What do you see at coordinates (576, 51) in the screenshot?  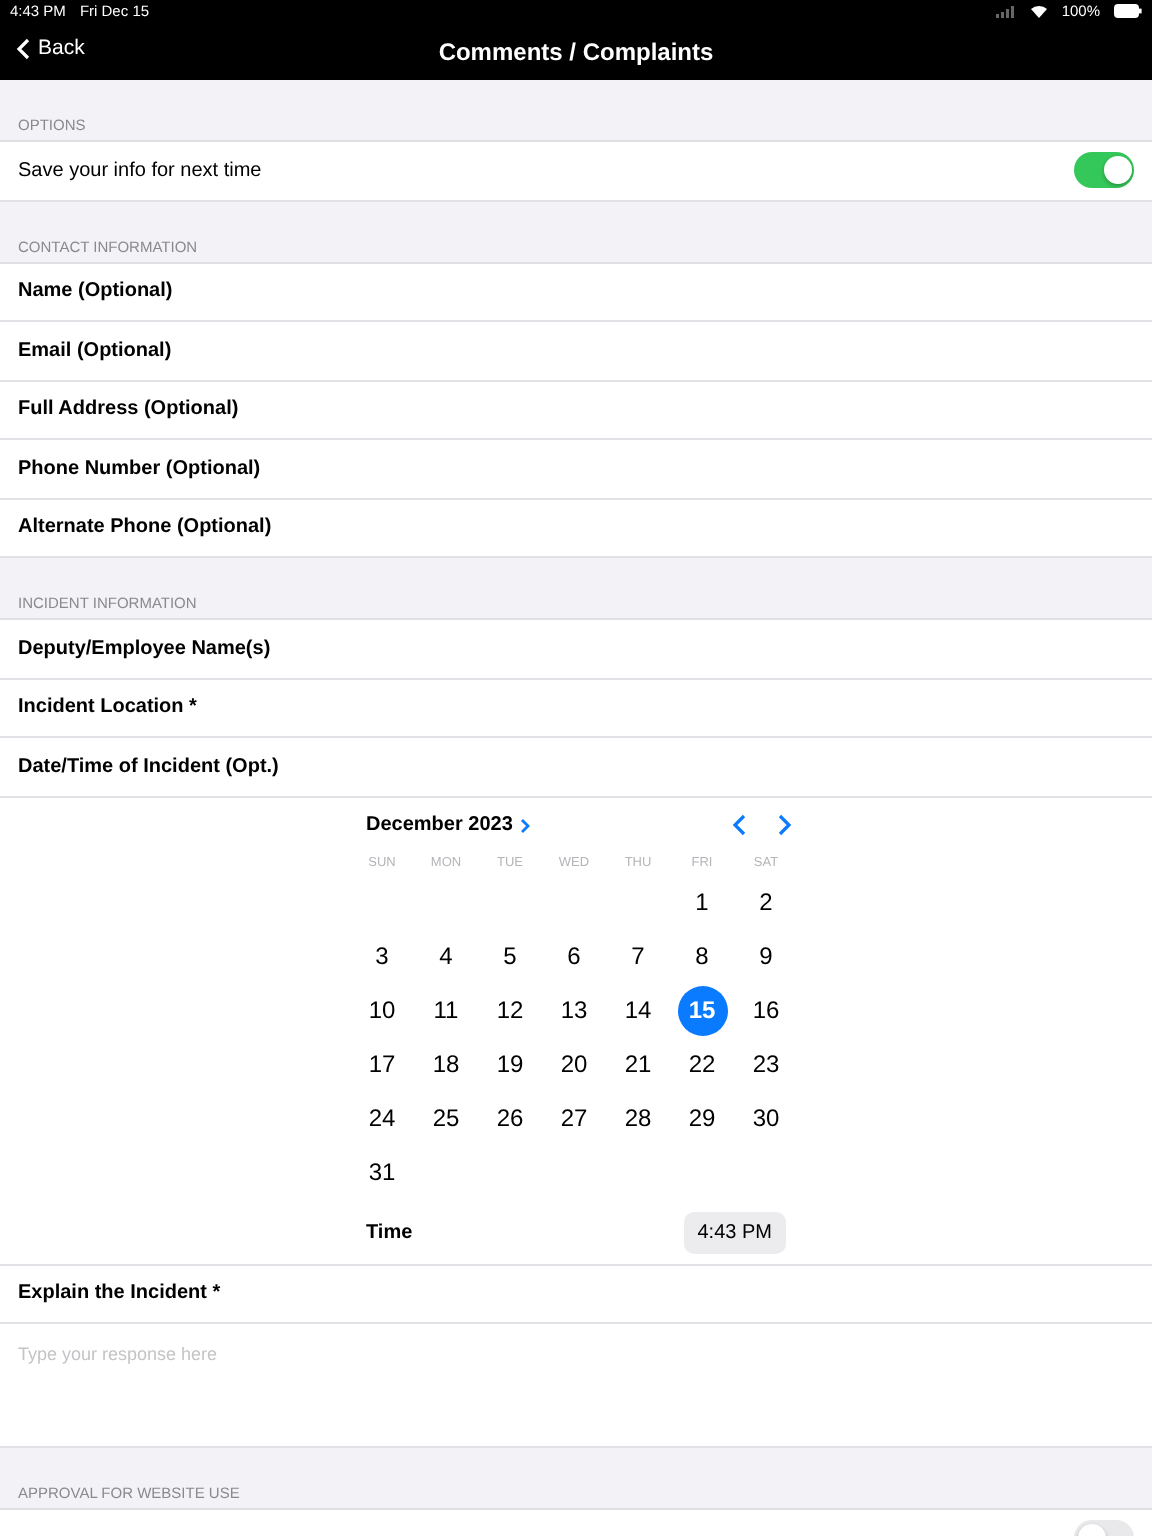 I see `nav-title: Comments / Complaints` at bounding box center [576, 51].